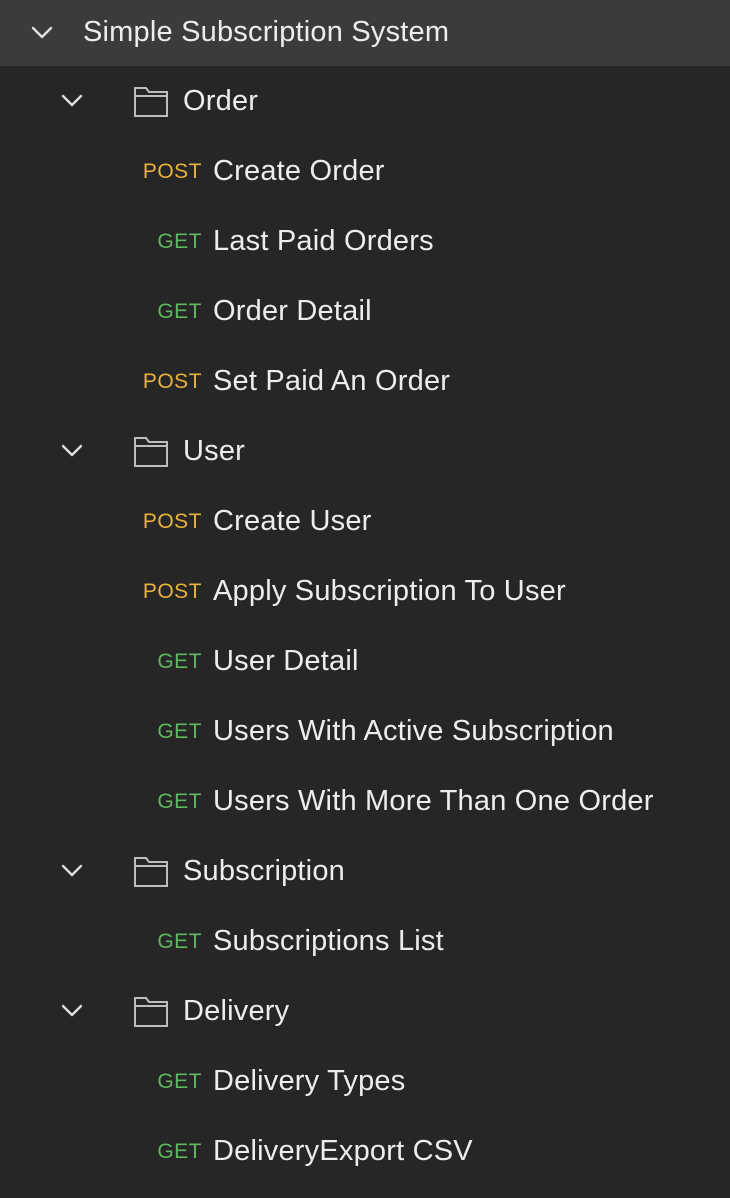 This screenshot has width=730, height=1198. What do you see at coordinates (214, 451) in the screenshot?
I see `folder-name: User` at bounding box center [214, 451].